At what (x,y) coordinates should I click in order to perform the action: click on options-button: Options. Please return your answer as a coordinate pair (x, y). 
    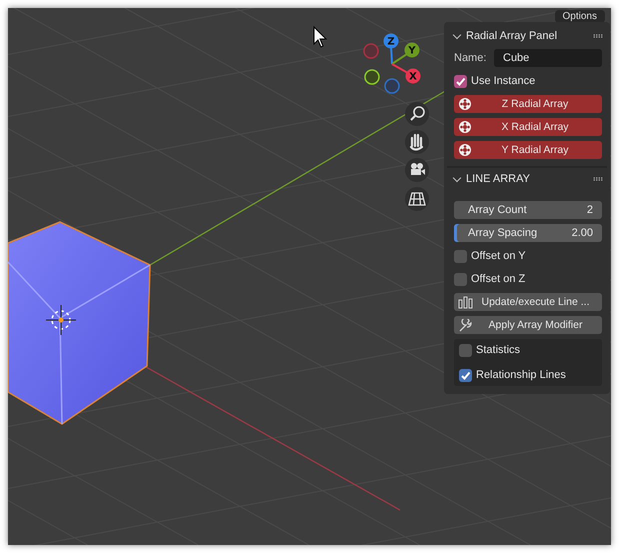
    Looking at the image, I should click on (579, 16).